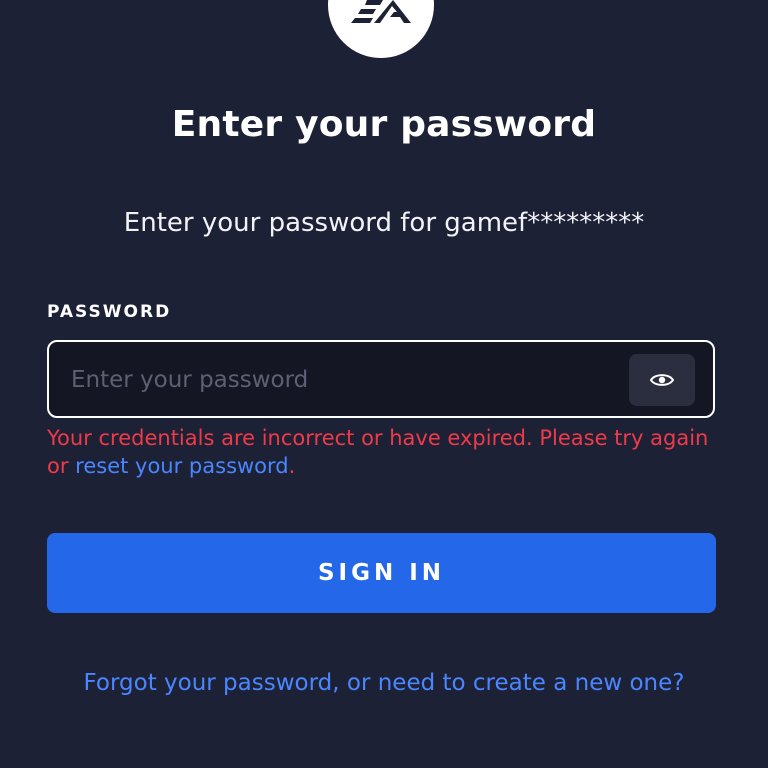 The width and height of the screenshot is (768, 768). Describe the element at coordinates (109, 312) in the screenshot. I see `password-label: PASSWORD` at that location.